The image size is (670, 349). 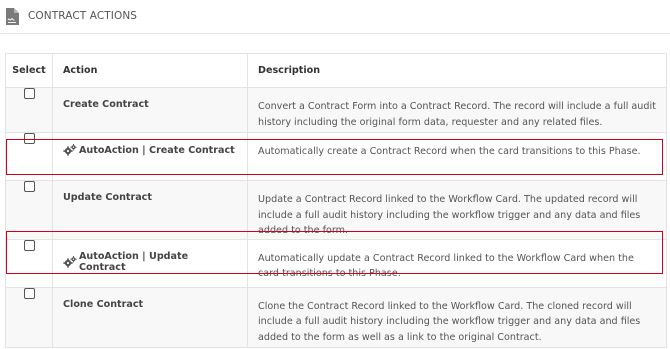 I want to click on action-label: AutoAction | Update Contract, so click(x=134, y=261).